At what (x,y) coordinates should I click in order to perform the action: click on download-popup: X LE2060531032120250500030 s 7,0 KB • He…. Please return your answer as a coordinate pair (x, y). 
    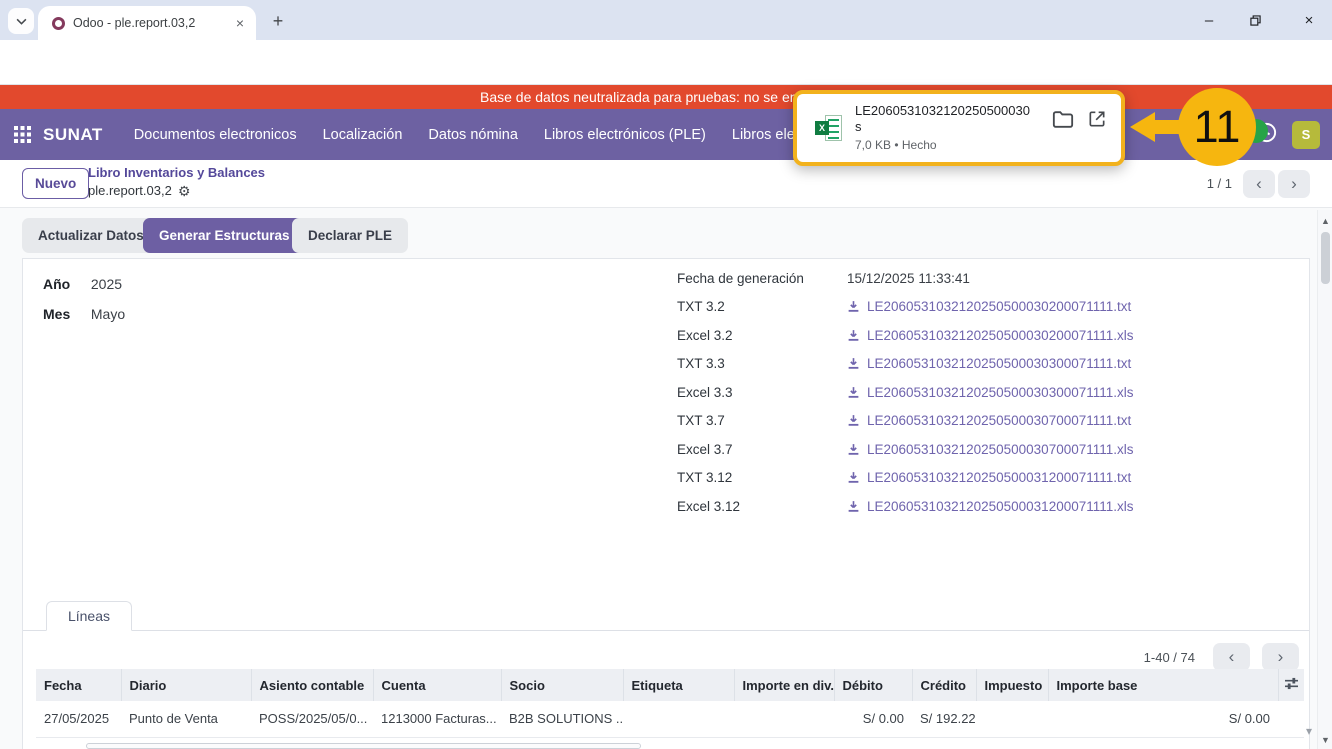
    Looking at the image, I should click on (959, 128).